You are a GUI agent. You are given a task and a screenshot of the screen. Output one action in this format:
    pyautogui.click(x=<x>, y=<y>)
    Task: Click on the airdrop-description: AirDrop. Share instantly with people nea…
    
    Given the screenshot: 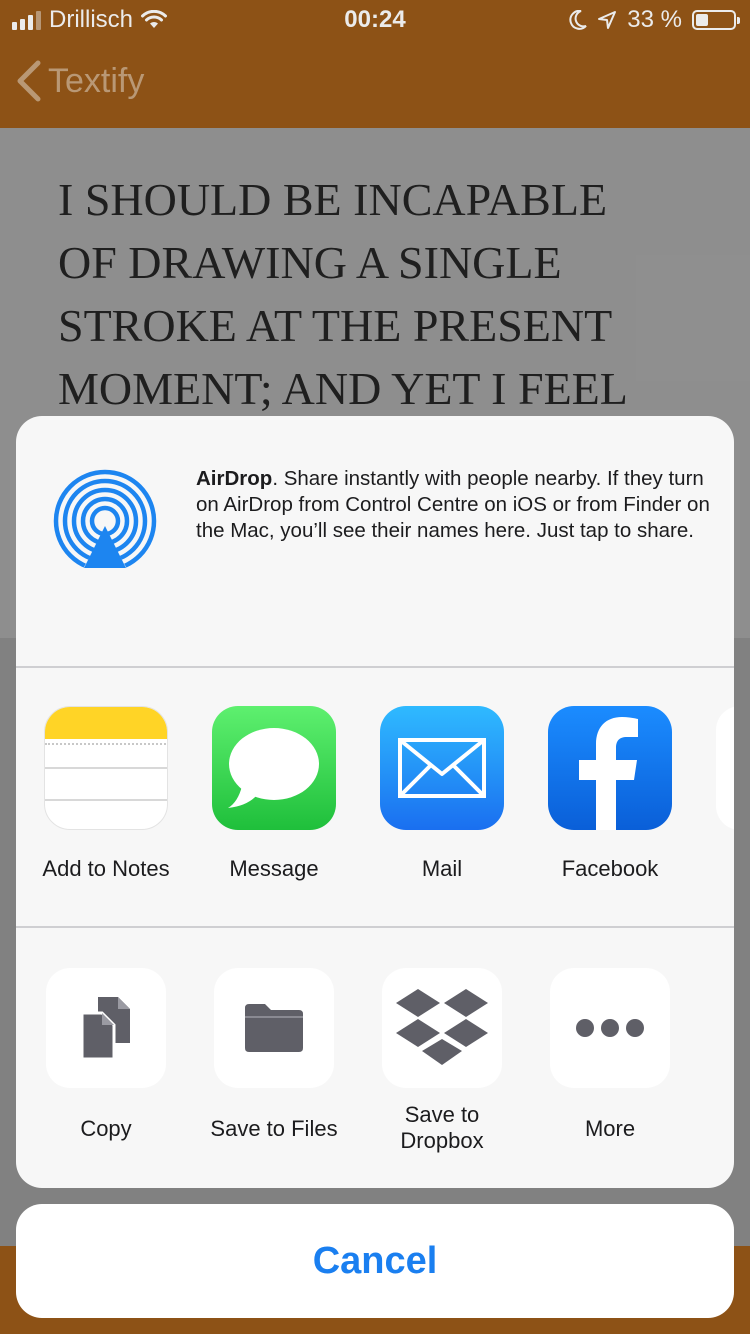 What is the action you would take?
    pyautogui.click(x=456, y=505)
    